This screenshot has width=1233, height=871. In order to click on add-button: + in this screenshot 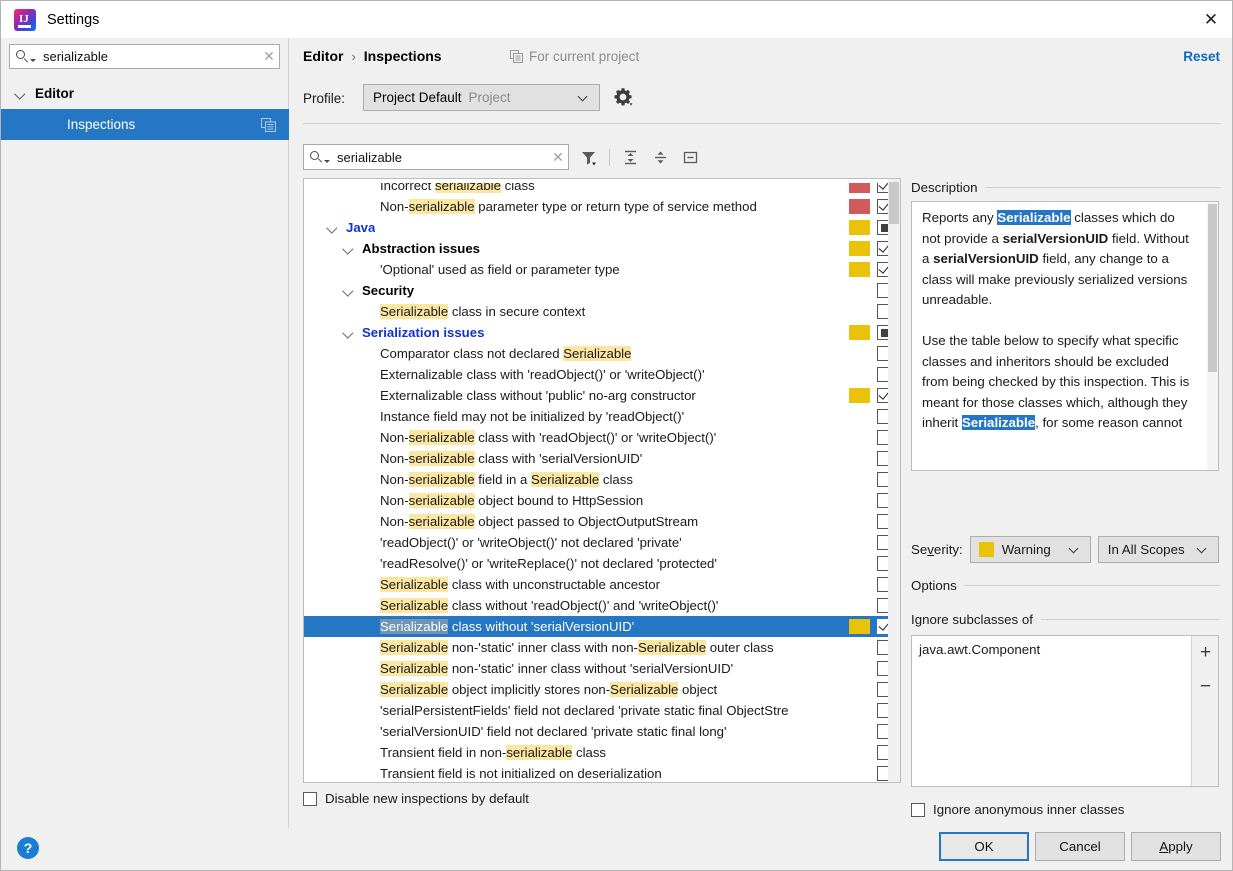, I will do `click(1205, 653)`.